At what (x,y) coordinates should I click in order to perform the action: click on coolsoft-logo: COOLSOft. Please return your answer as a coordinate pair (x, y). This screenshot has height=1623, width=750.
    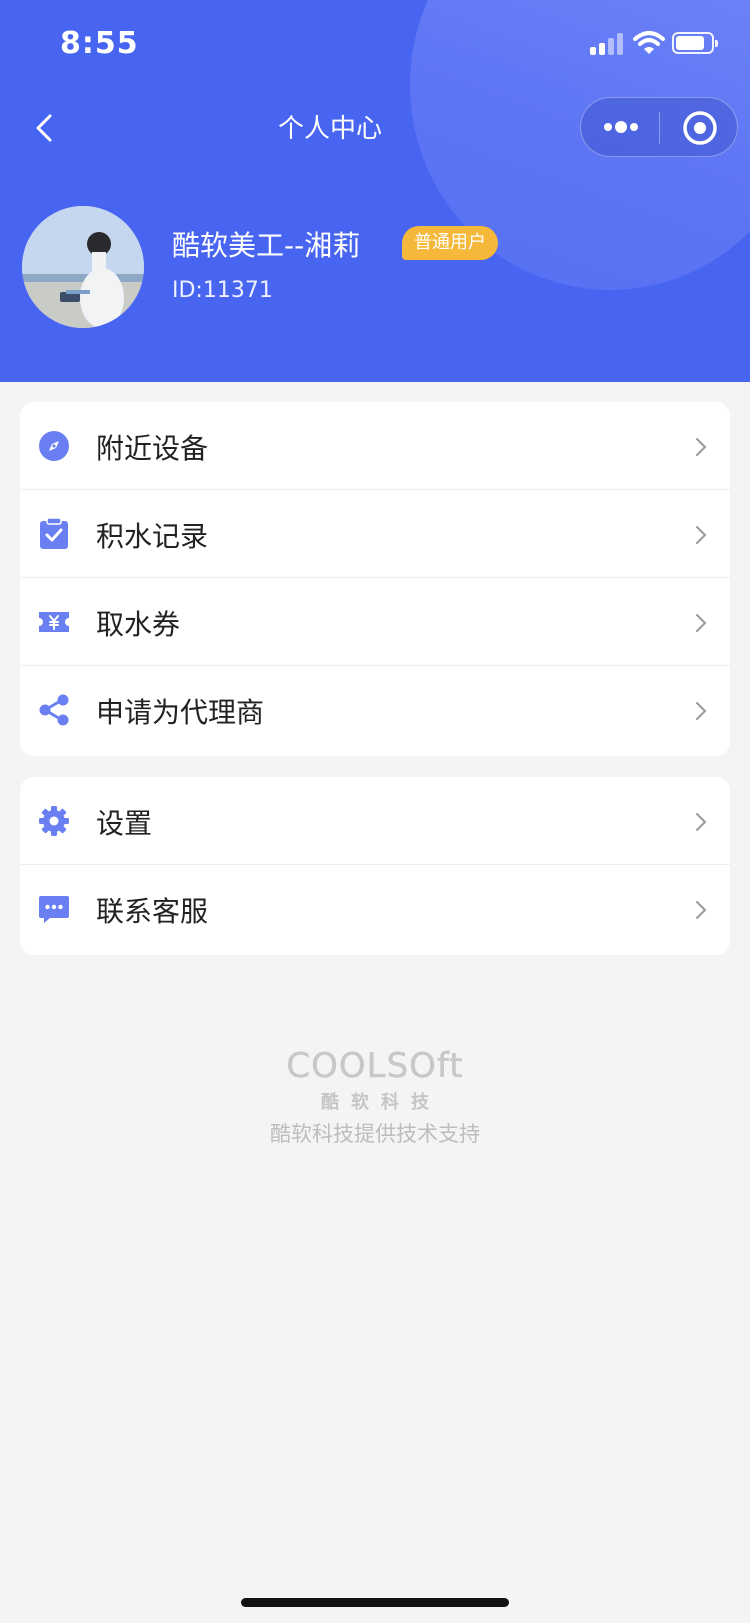
    Looking at the image, I should click on (375, 1066).